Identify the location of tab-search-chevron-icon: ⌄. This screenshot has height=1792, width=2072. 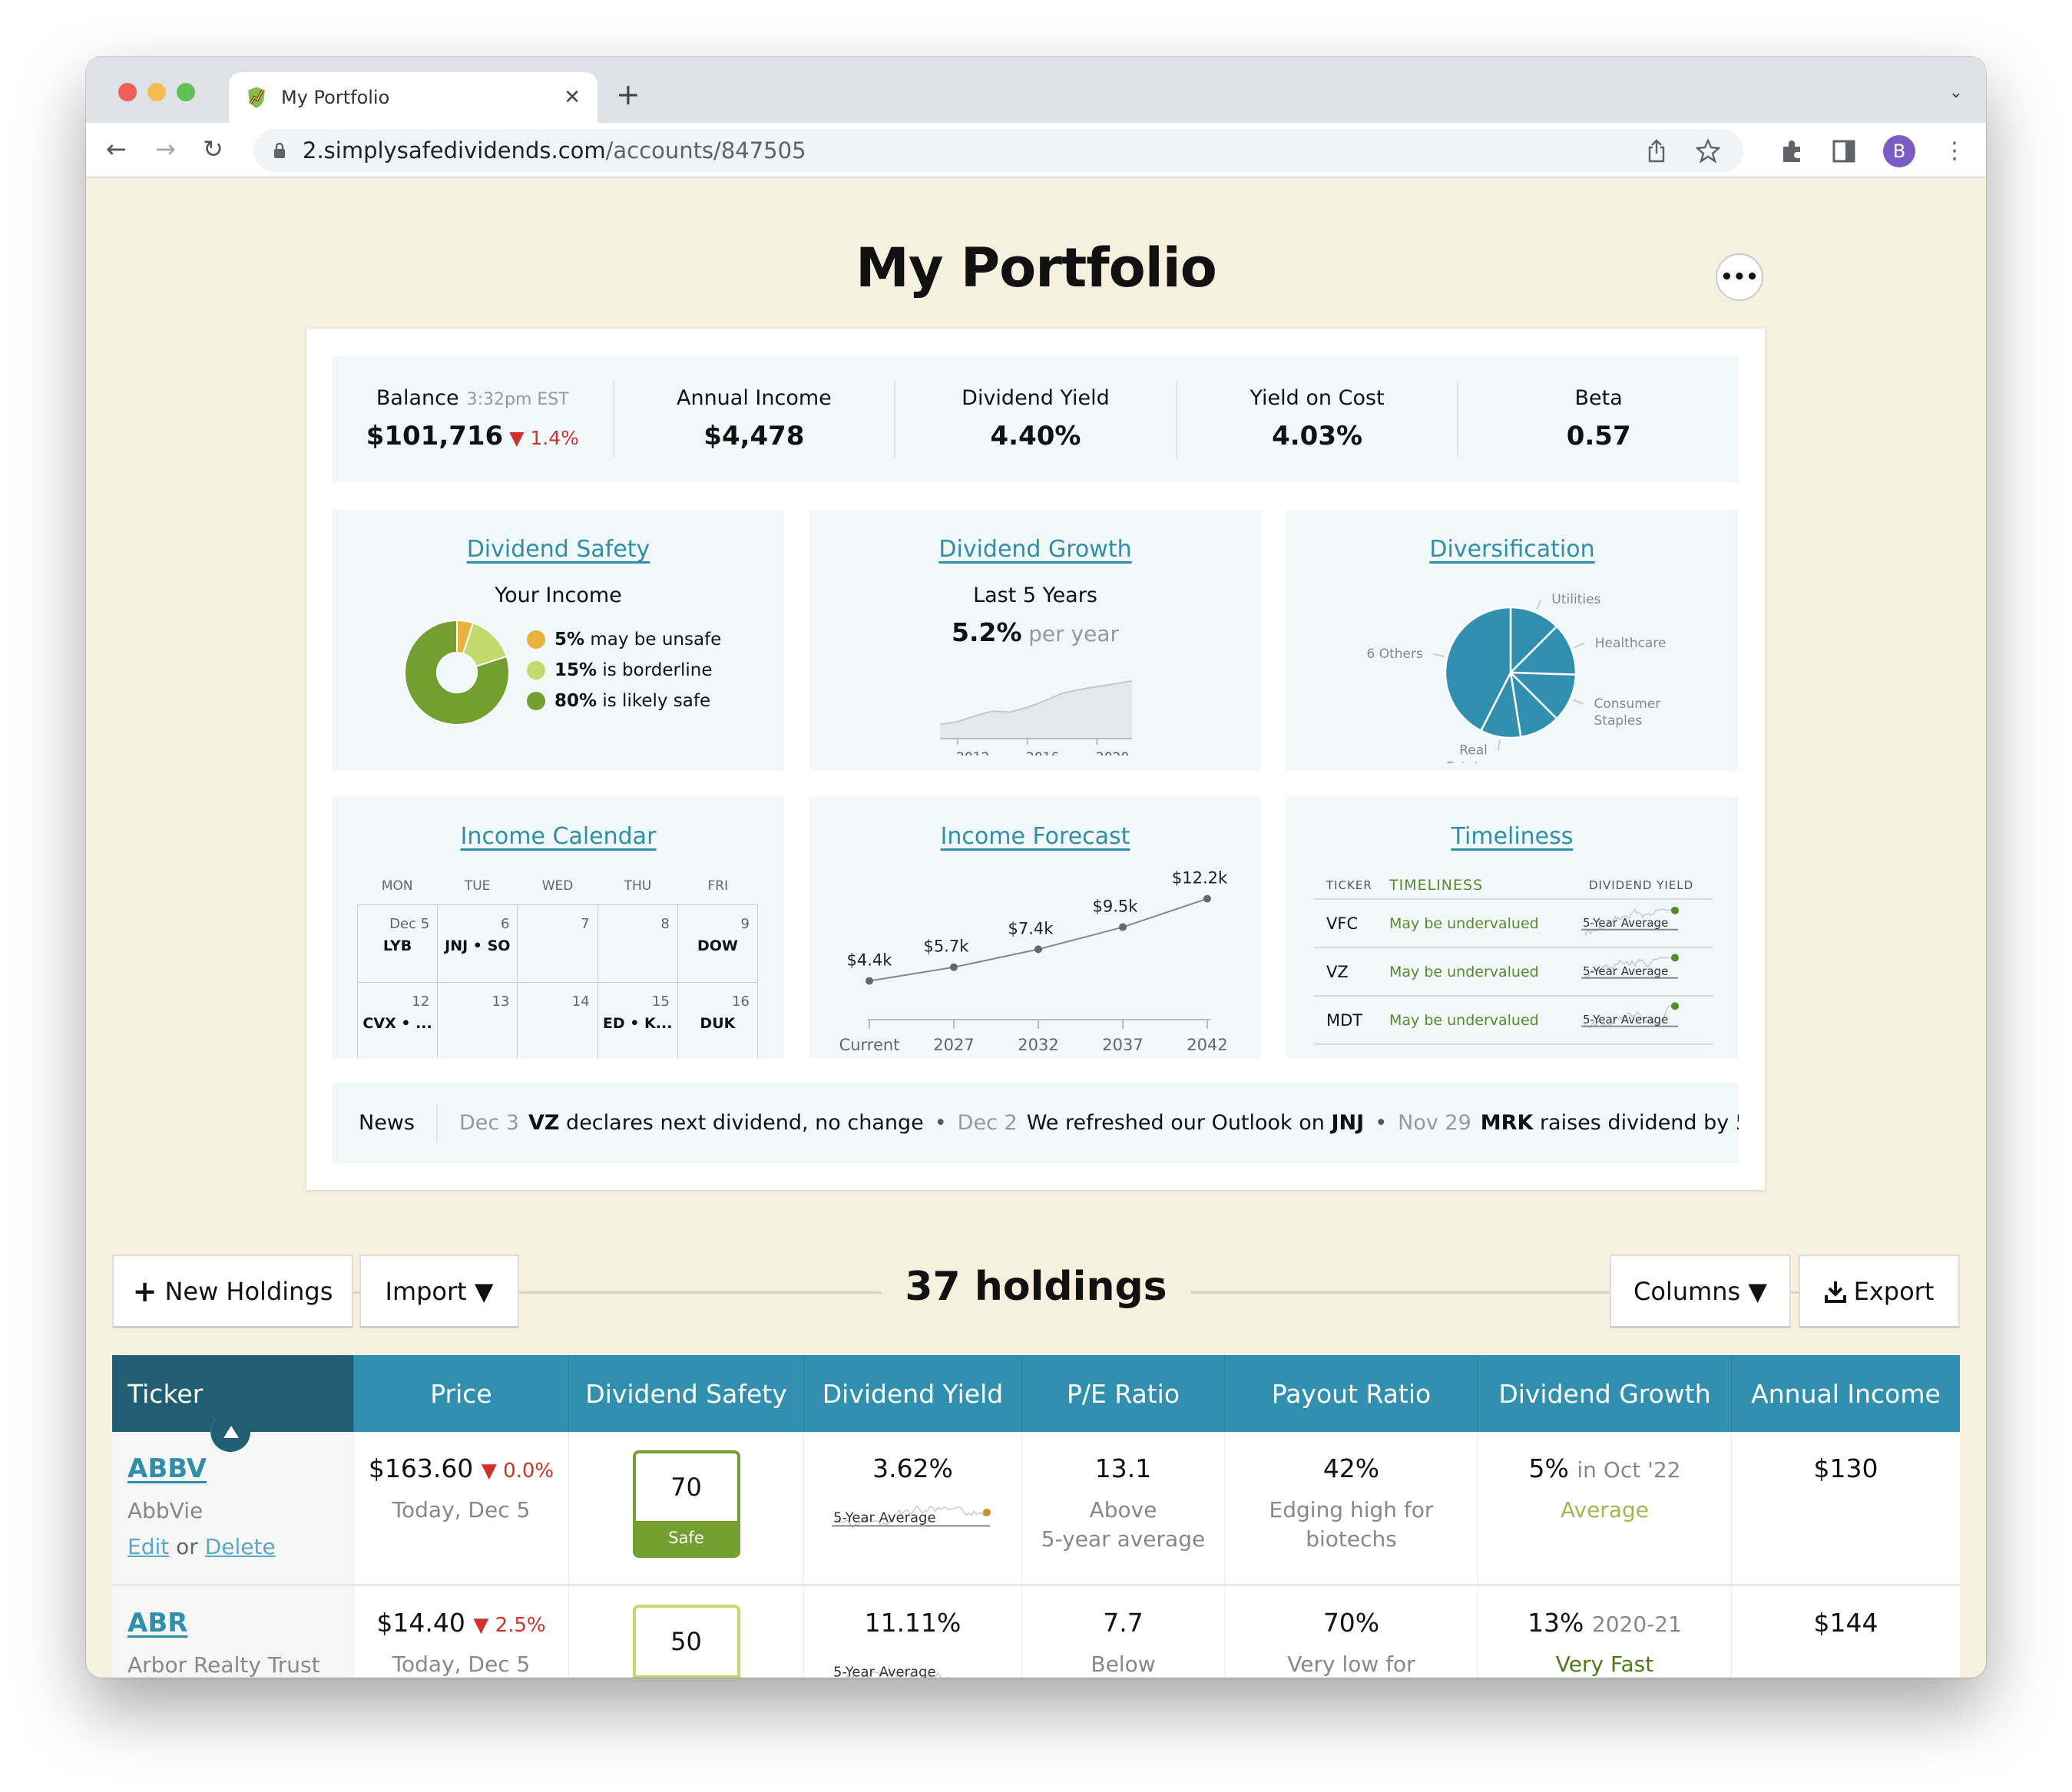
(1956, 92).